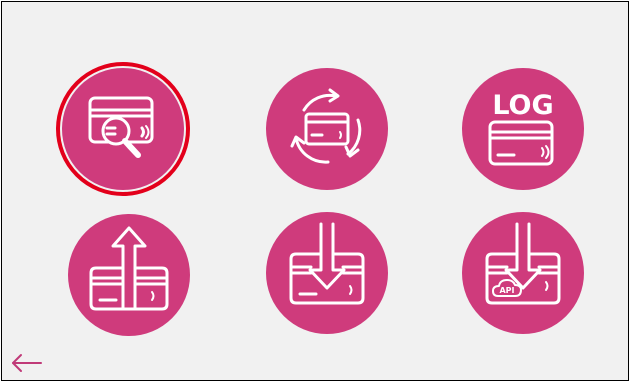 The image size is (630, 382). What do you see at coordinates (523, 263) in the screenshot?
I see `card-api-download-icon: API` at bounding box center [523, 263].